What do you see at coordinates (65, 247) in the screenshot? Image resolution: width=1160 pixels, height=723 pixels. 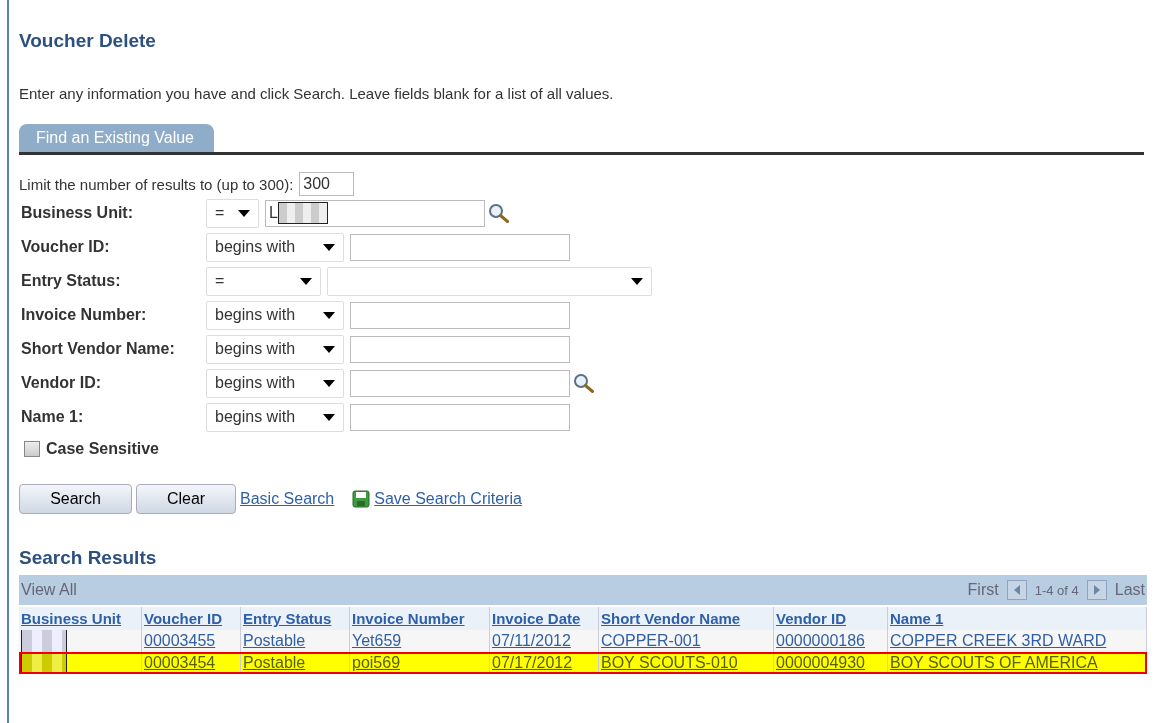 I see `field-label: Voucher ID:` at bounding box center [65, 247].